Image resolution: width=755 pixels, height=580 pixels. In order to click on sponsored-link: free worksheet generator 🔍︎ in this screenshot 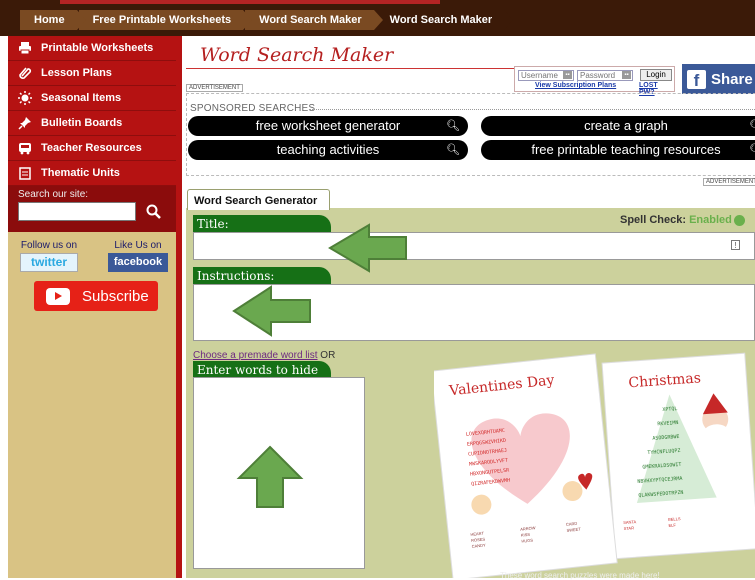, I will do `click(328, 126)`.